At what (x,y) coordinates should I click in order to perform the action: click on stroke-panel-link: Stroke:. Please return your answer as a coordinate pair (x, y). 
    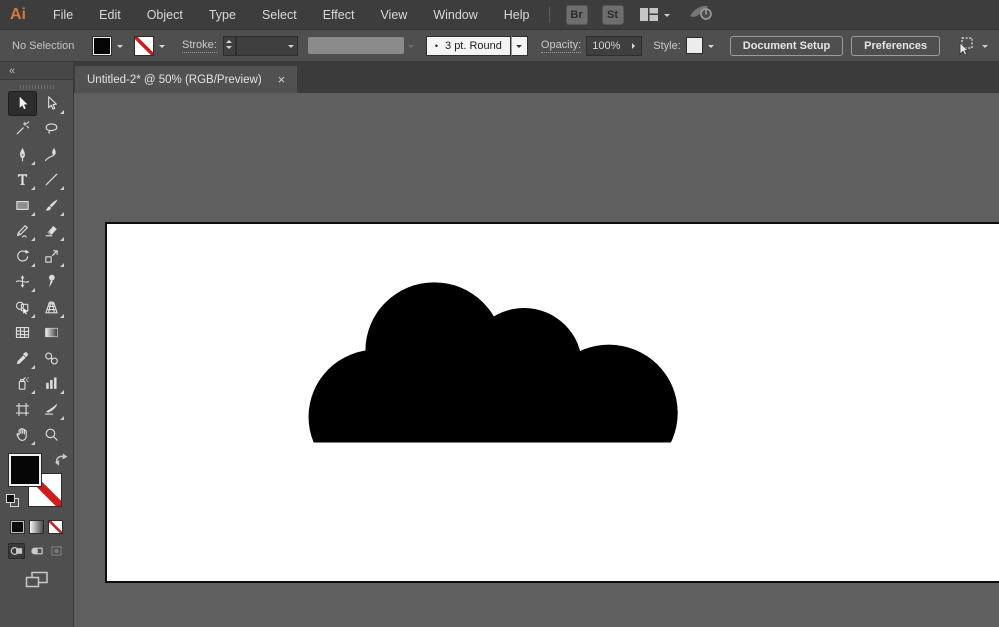
    Looking at the image, I should click on (199, 46).